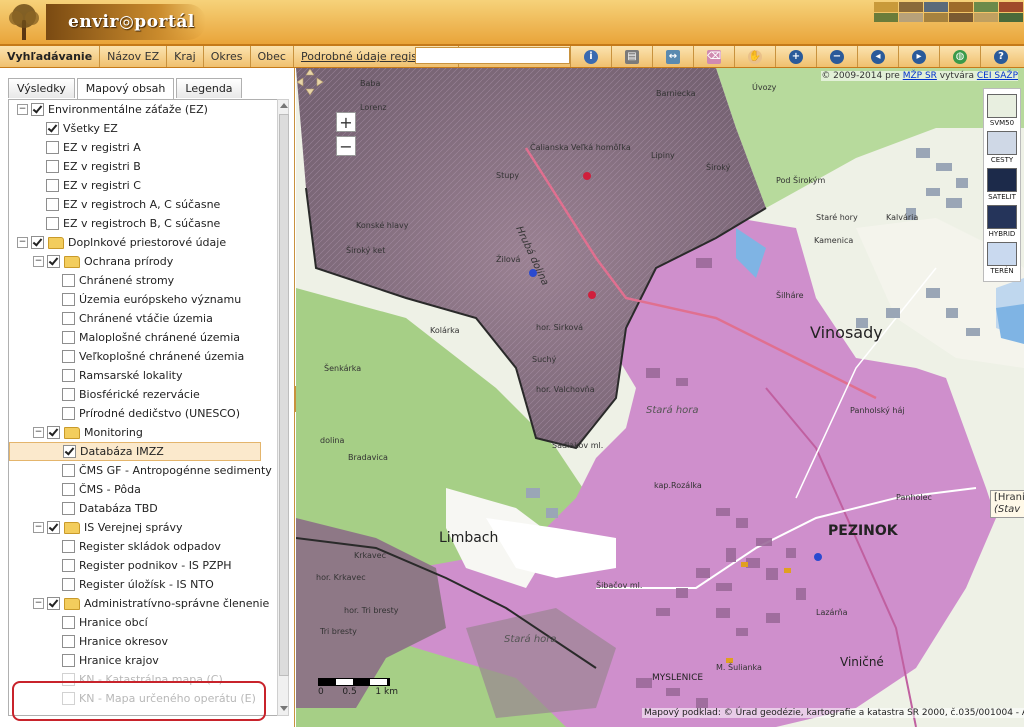 The image size is (1024, 727). Describe the element at coordinates (284, 708) in the screenshot. I see `scroll-down-icon` at that location.